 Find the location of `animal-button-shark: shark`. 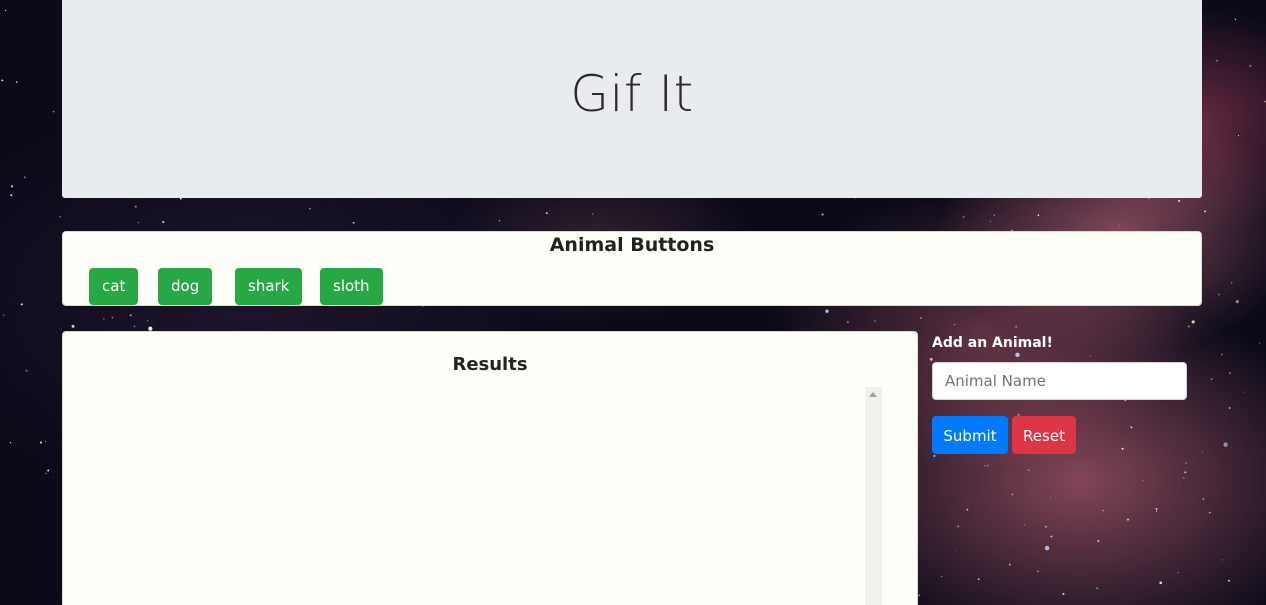

animal-button-shark: shark is located at coordinates (269, 286).